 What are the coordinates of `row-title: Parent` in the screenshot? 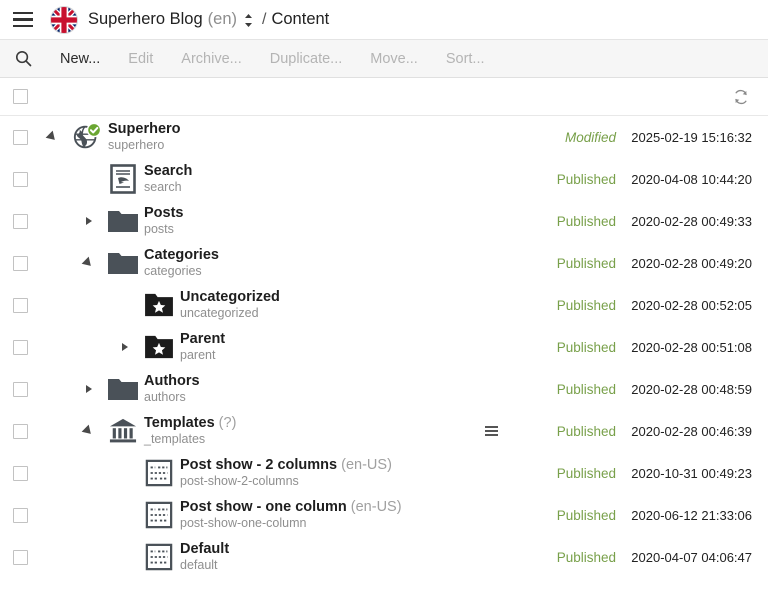 It's located at (202, 339).